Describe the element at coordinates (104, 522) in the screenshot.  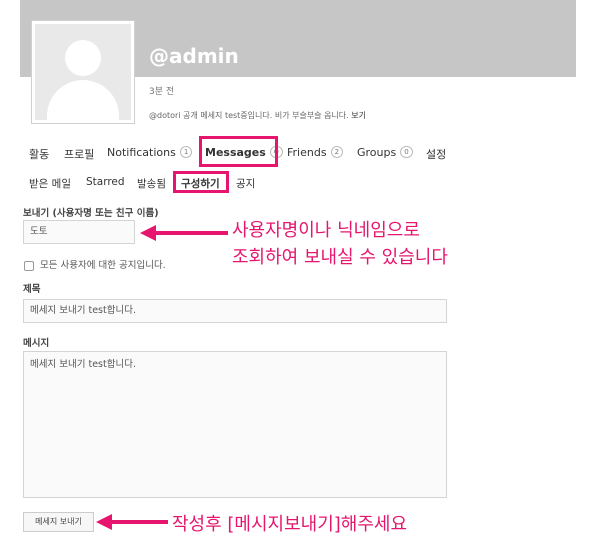
I see `send-arrow-head` at that location.